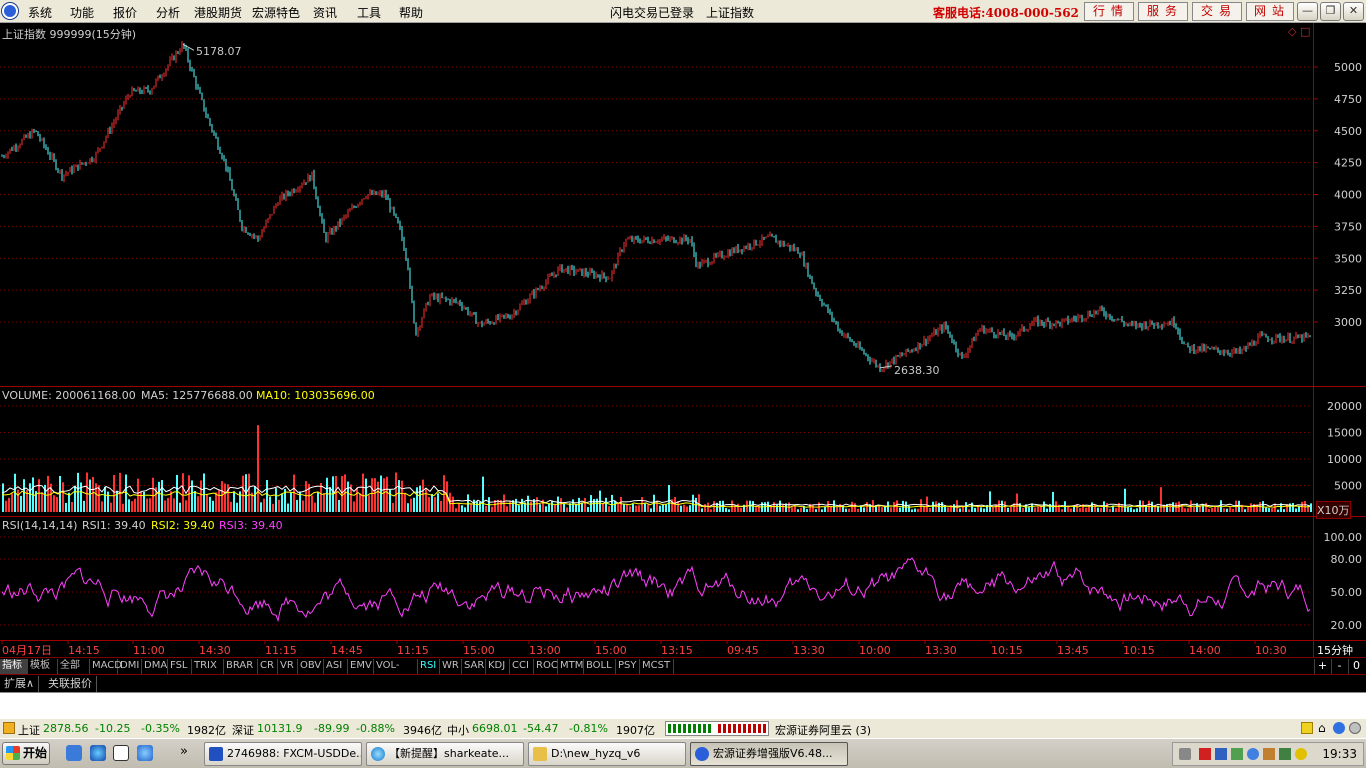  I want to click on indicator-tab-dma: DMA, so click(155, 666).